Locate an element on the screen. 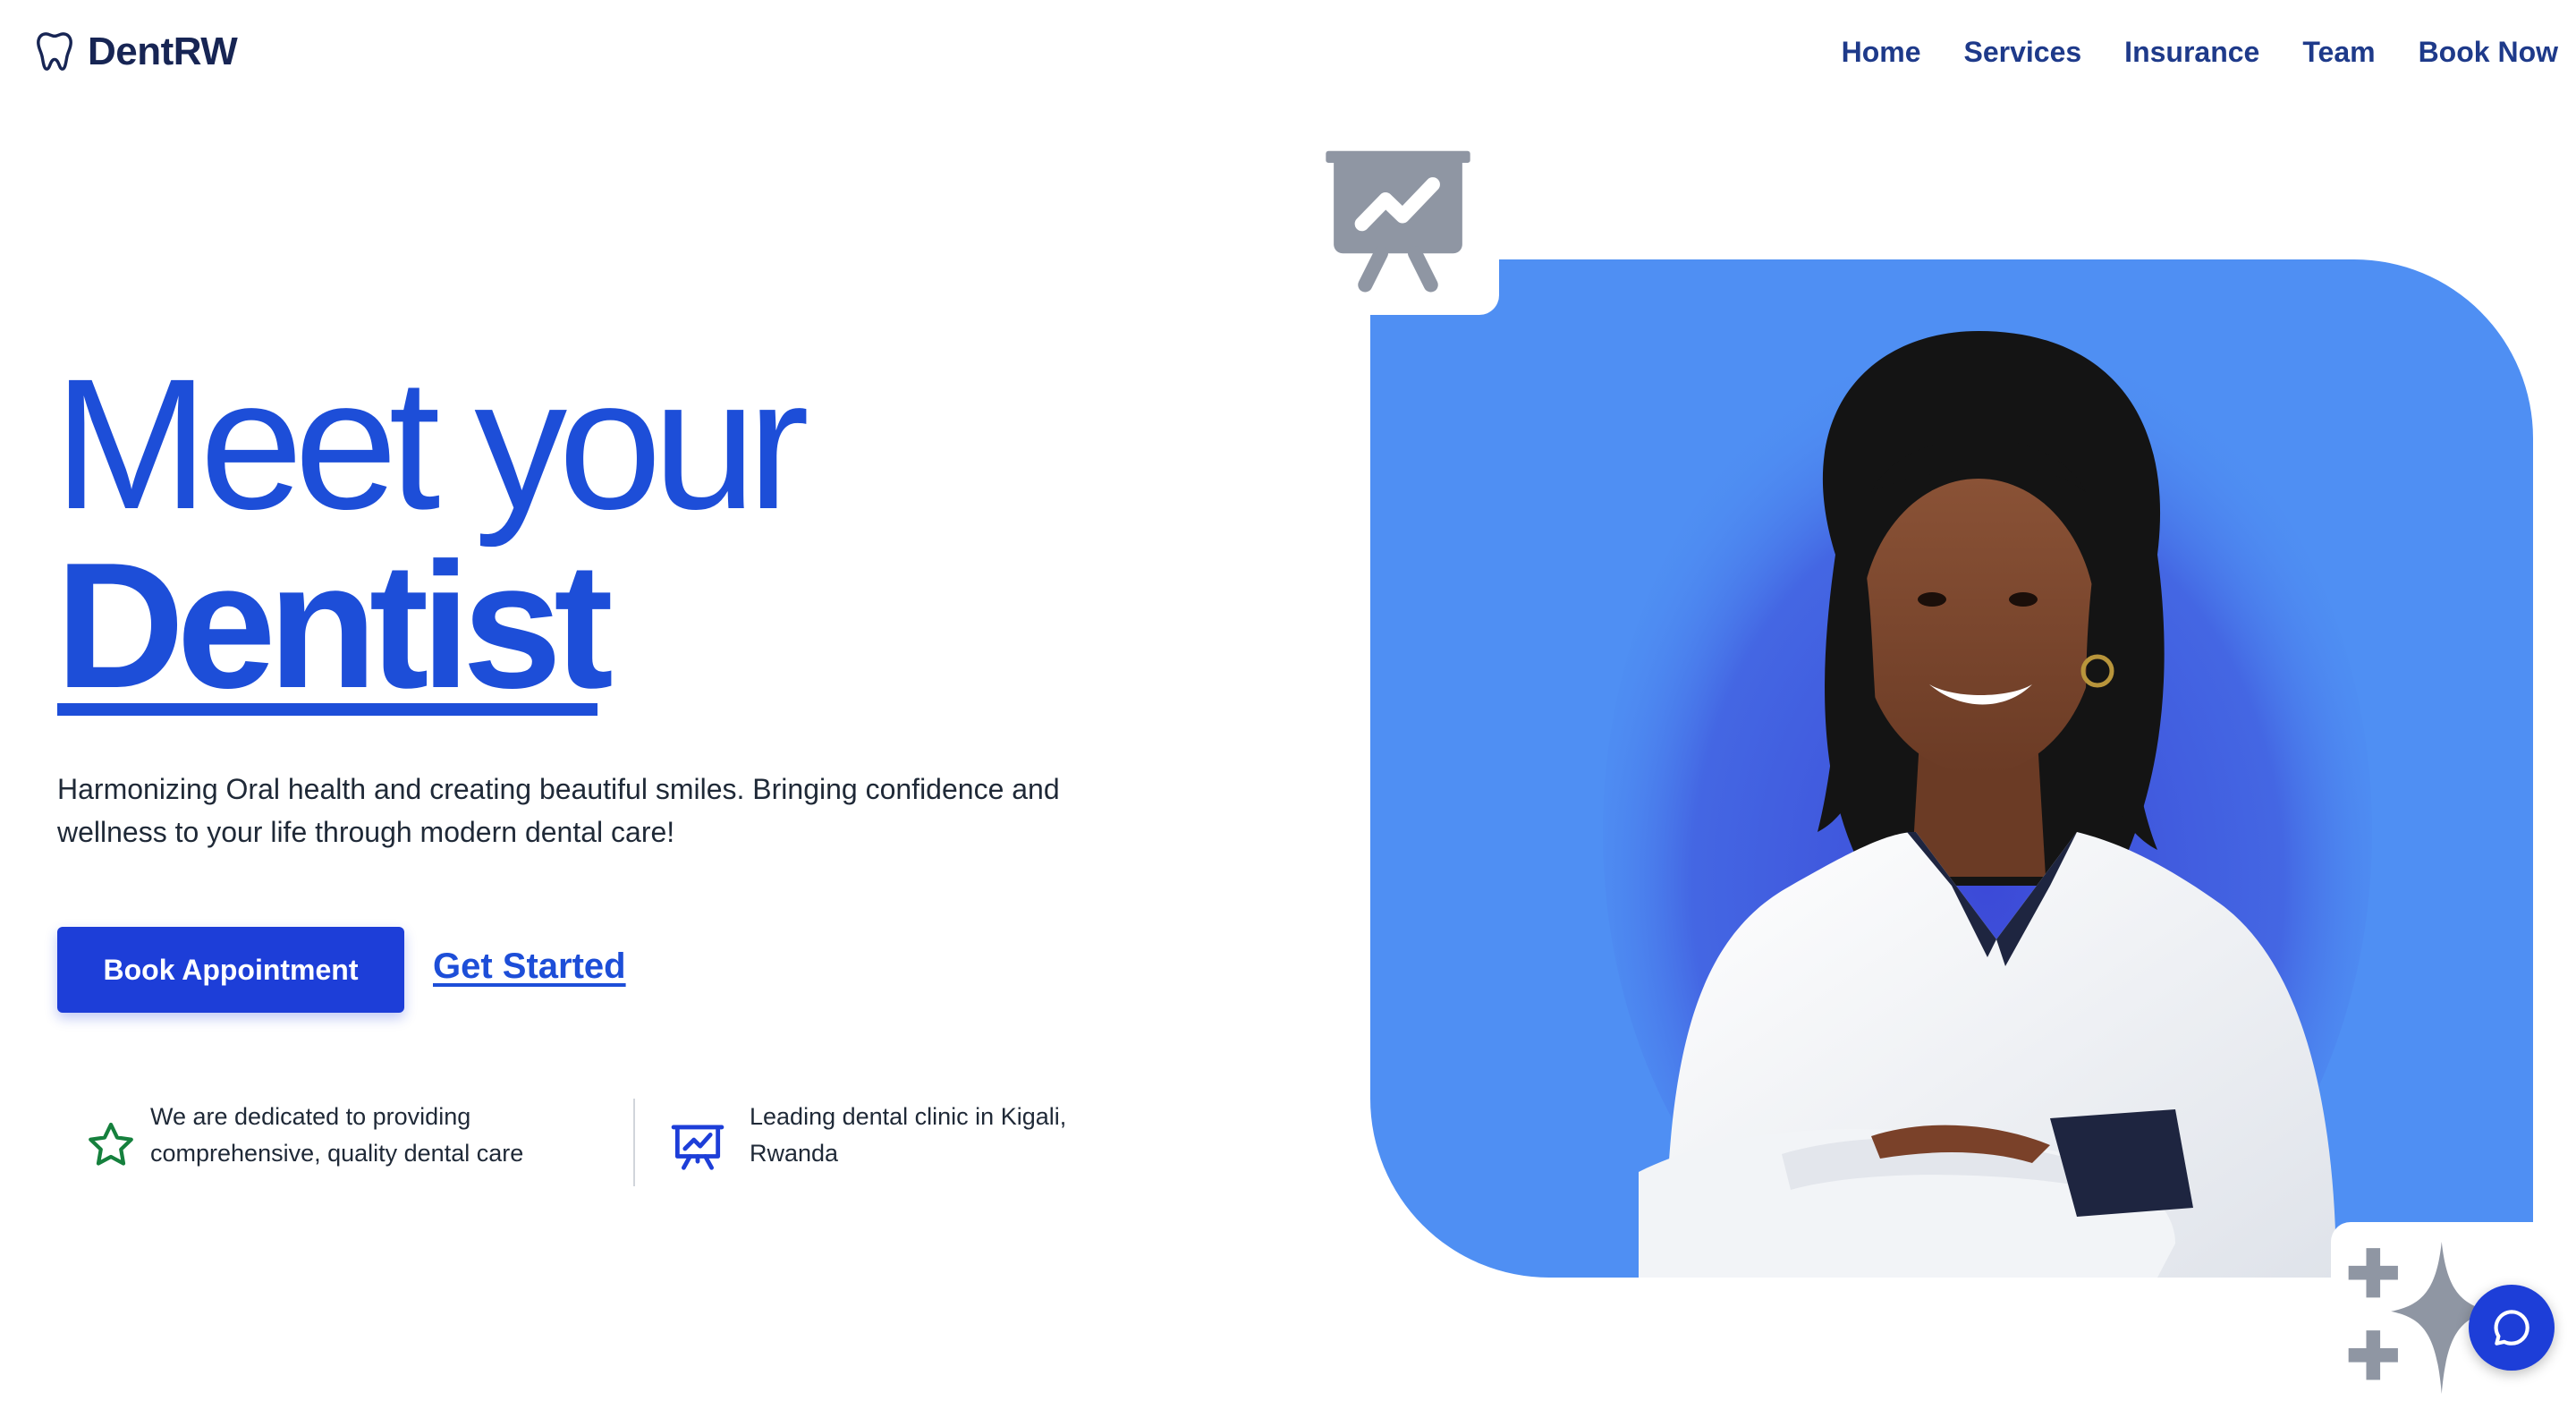 The image size is (2576, 1401). nav-home: Home is located at coordinates (1881, 52).